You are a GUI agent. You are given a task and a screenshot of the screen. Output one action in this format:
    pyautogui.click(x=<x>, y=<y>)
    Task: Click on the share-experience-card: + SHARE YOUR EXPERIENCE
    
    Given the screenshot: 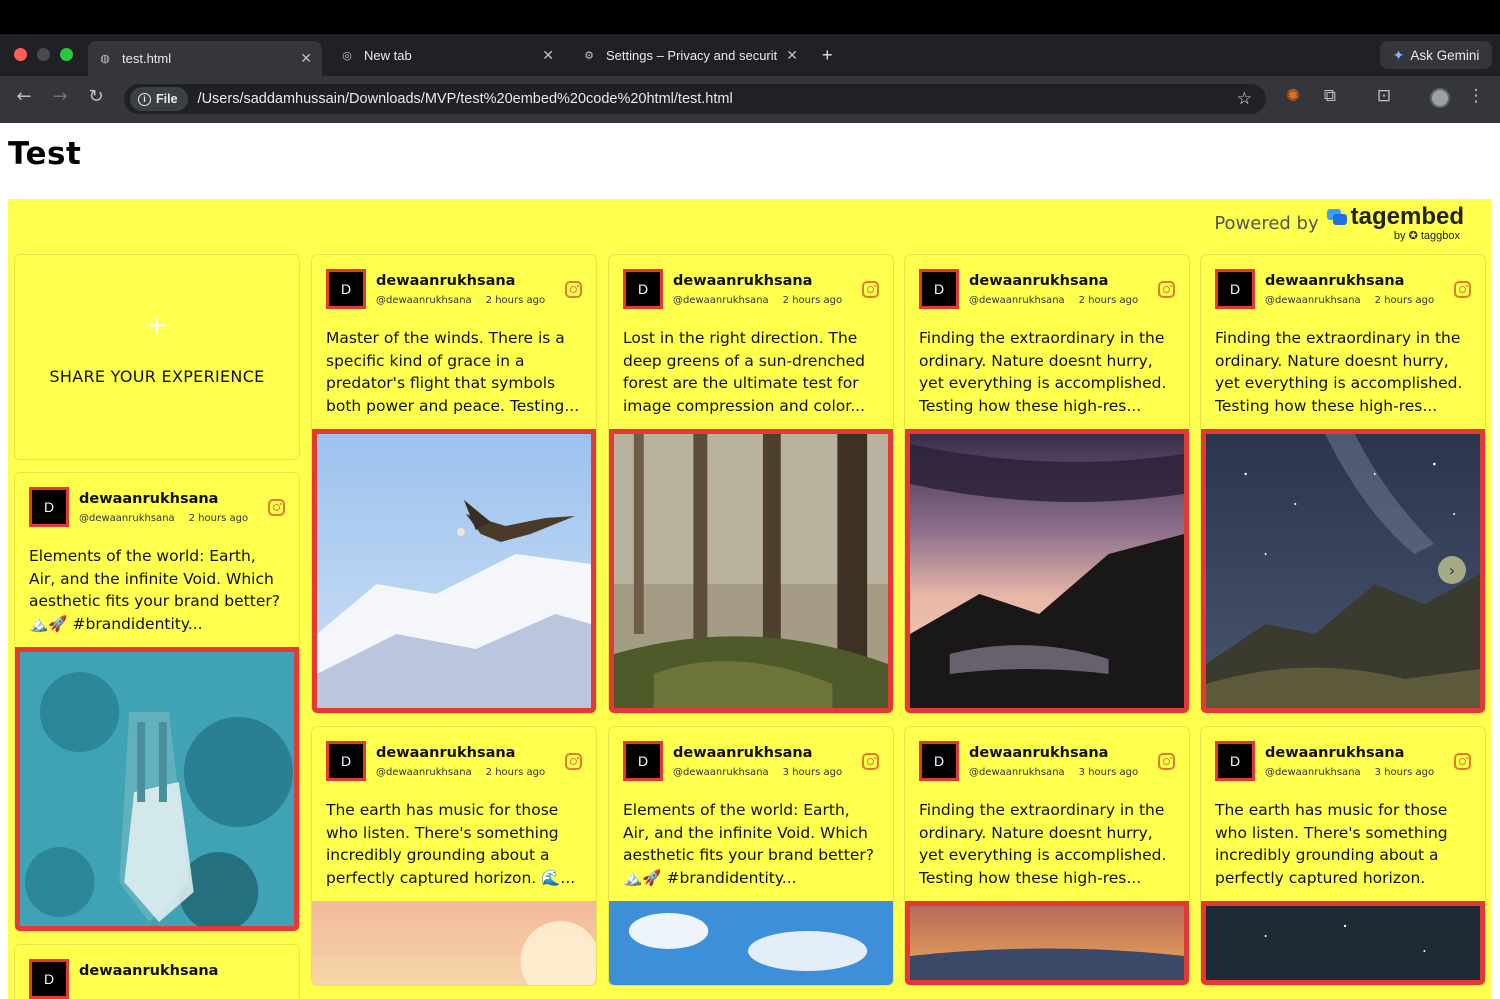 What is the action you would take?
    pyautogui.click(x=157, y=357)
    